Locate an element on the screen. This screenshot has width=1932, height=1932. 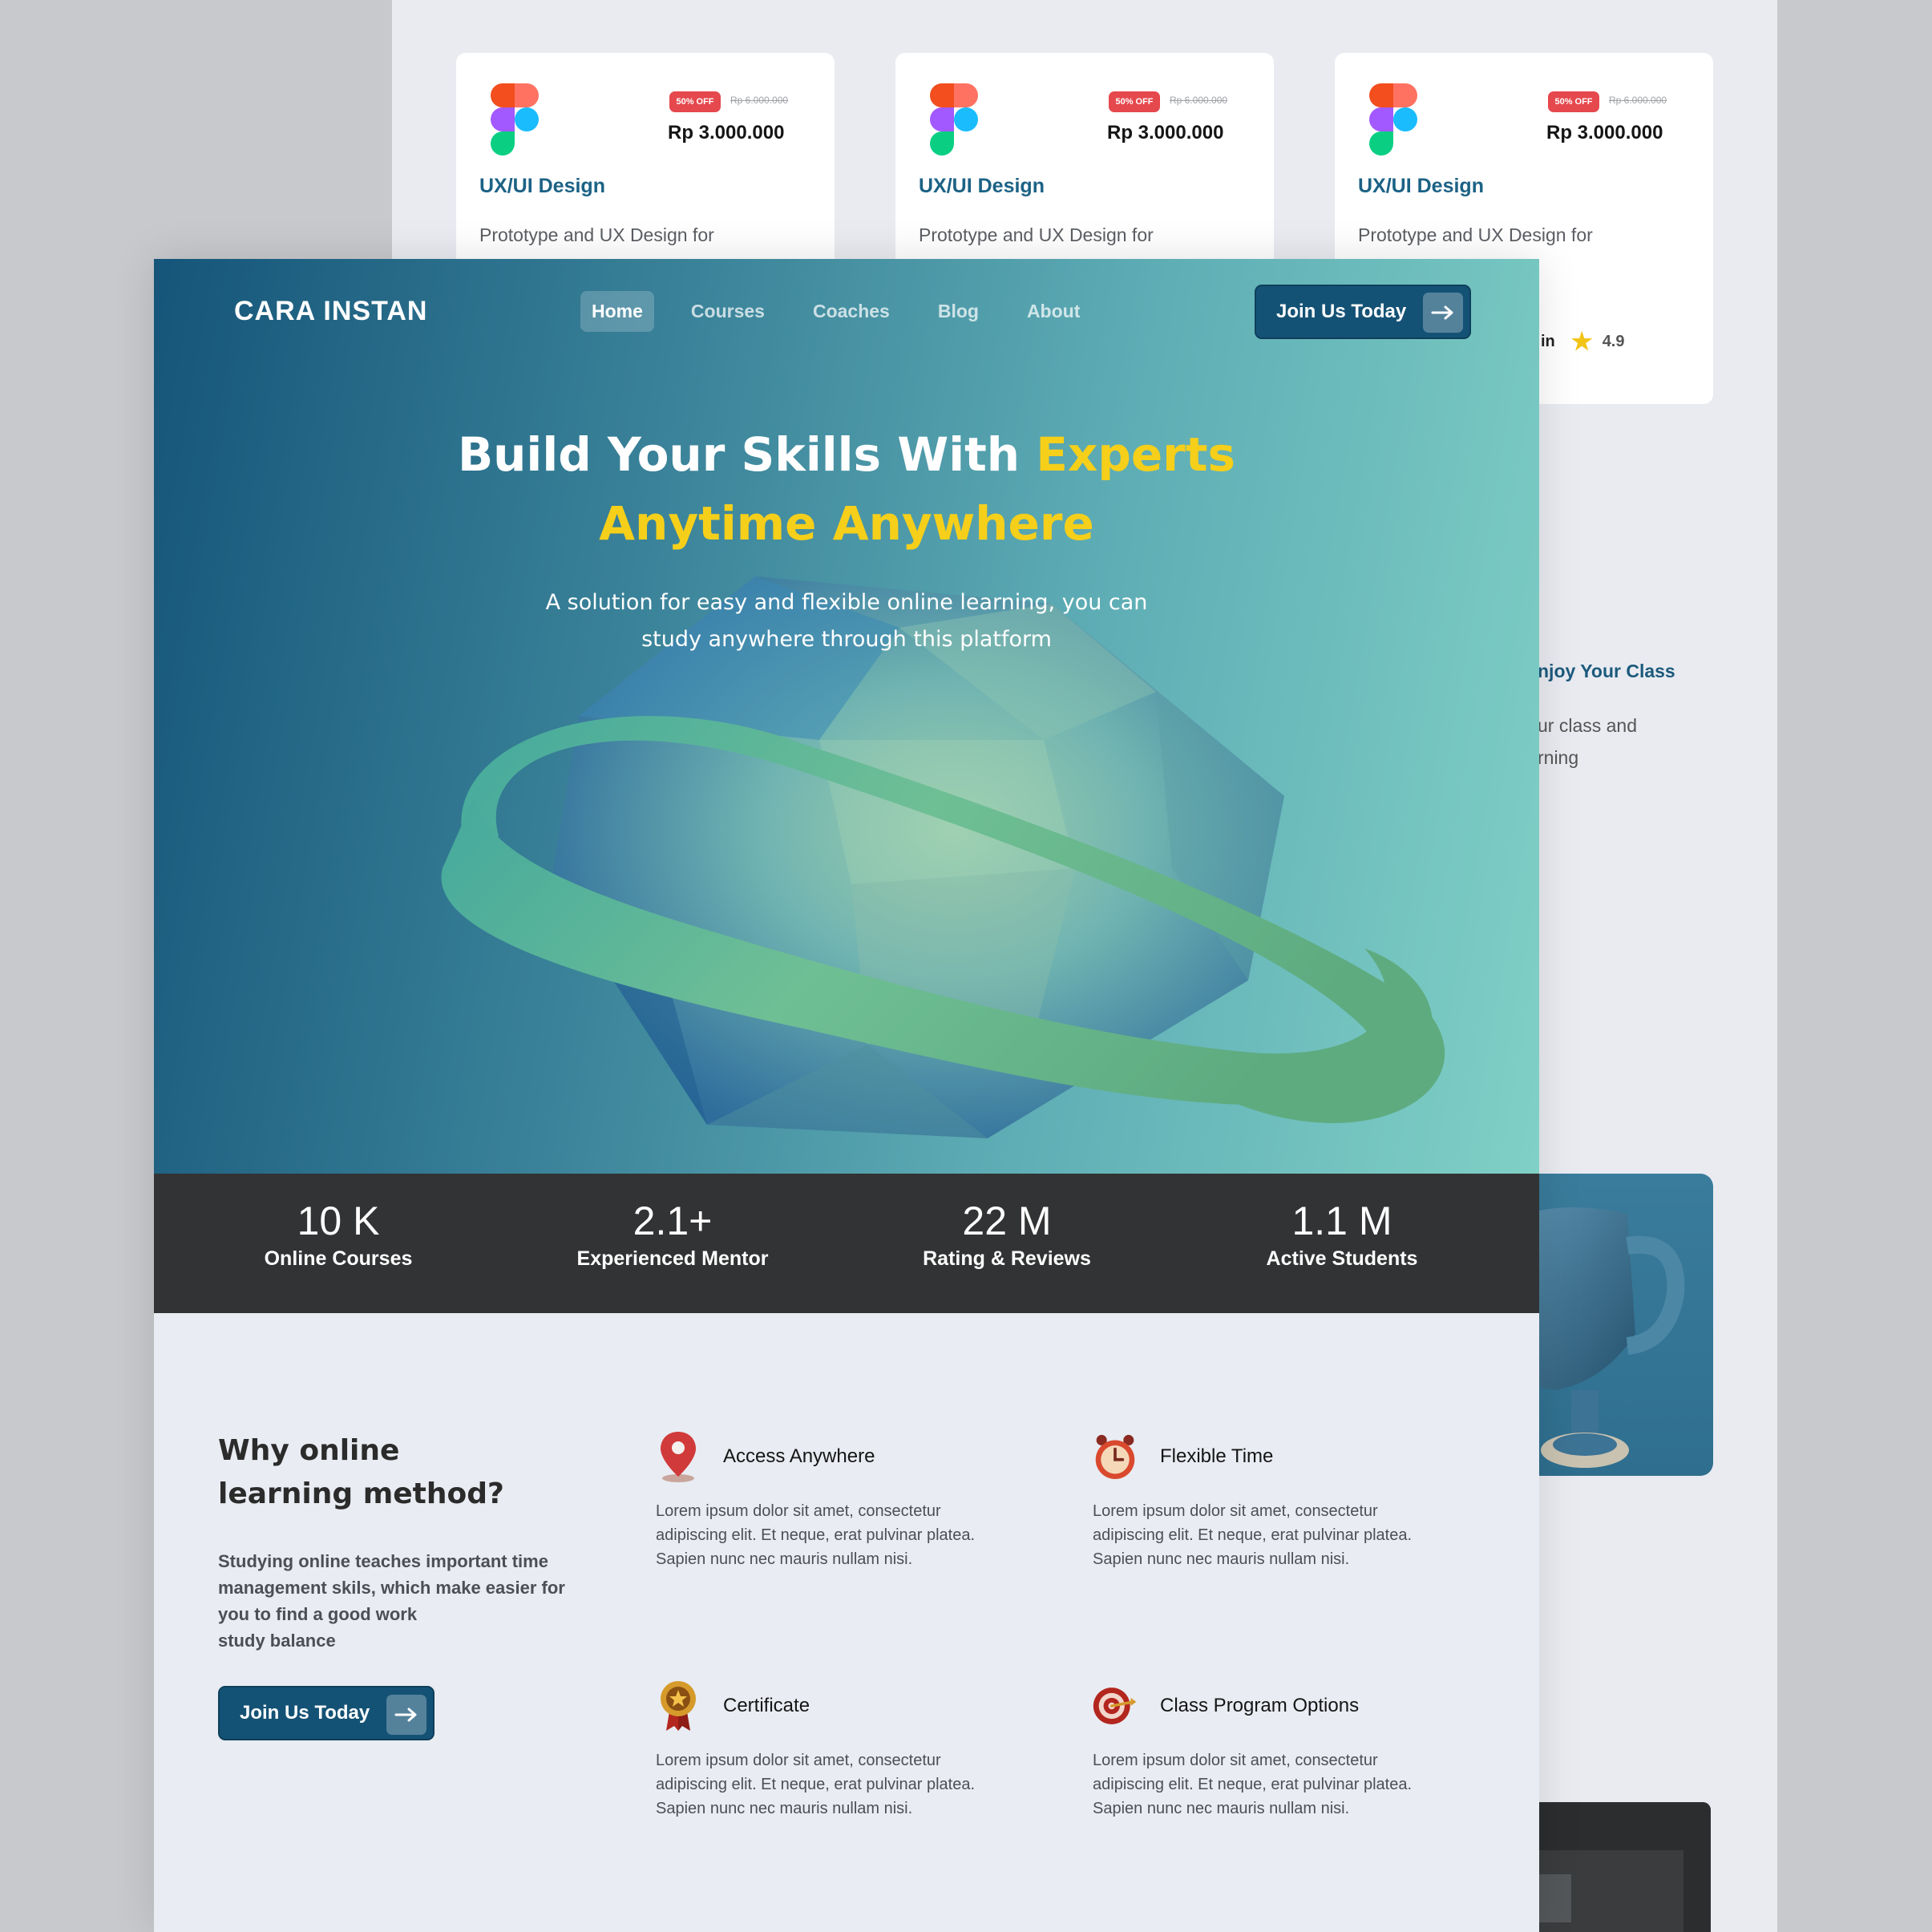
enjoy-class-text: ur class and is located at coordinates (1588, 725).